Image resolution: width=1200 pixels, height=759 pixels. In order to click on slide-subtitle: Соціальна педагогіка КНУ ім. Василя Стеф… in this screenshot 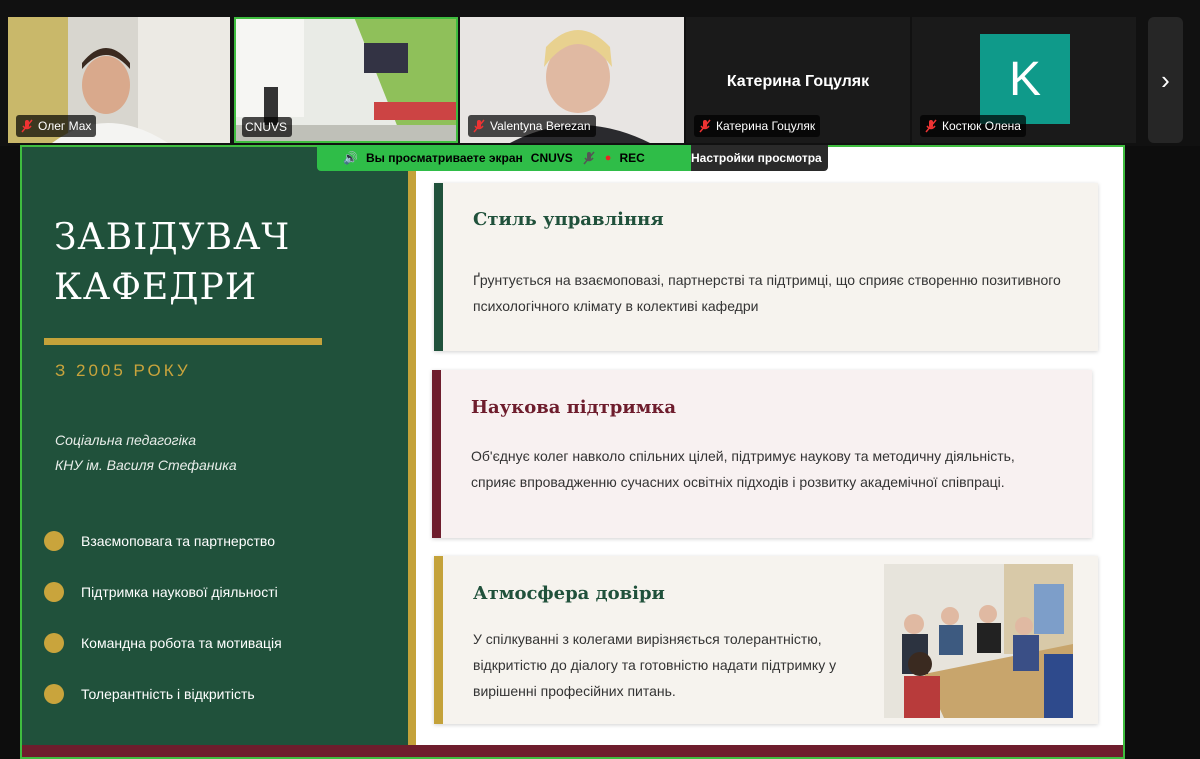, I will do `click(146, 452)`.